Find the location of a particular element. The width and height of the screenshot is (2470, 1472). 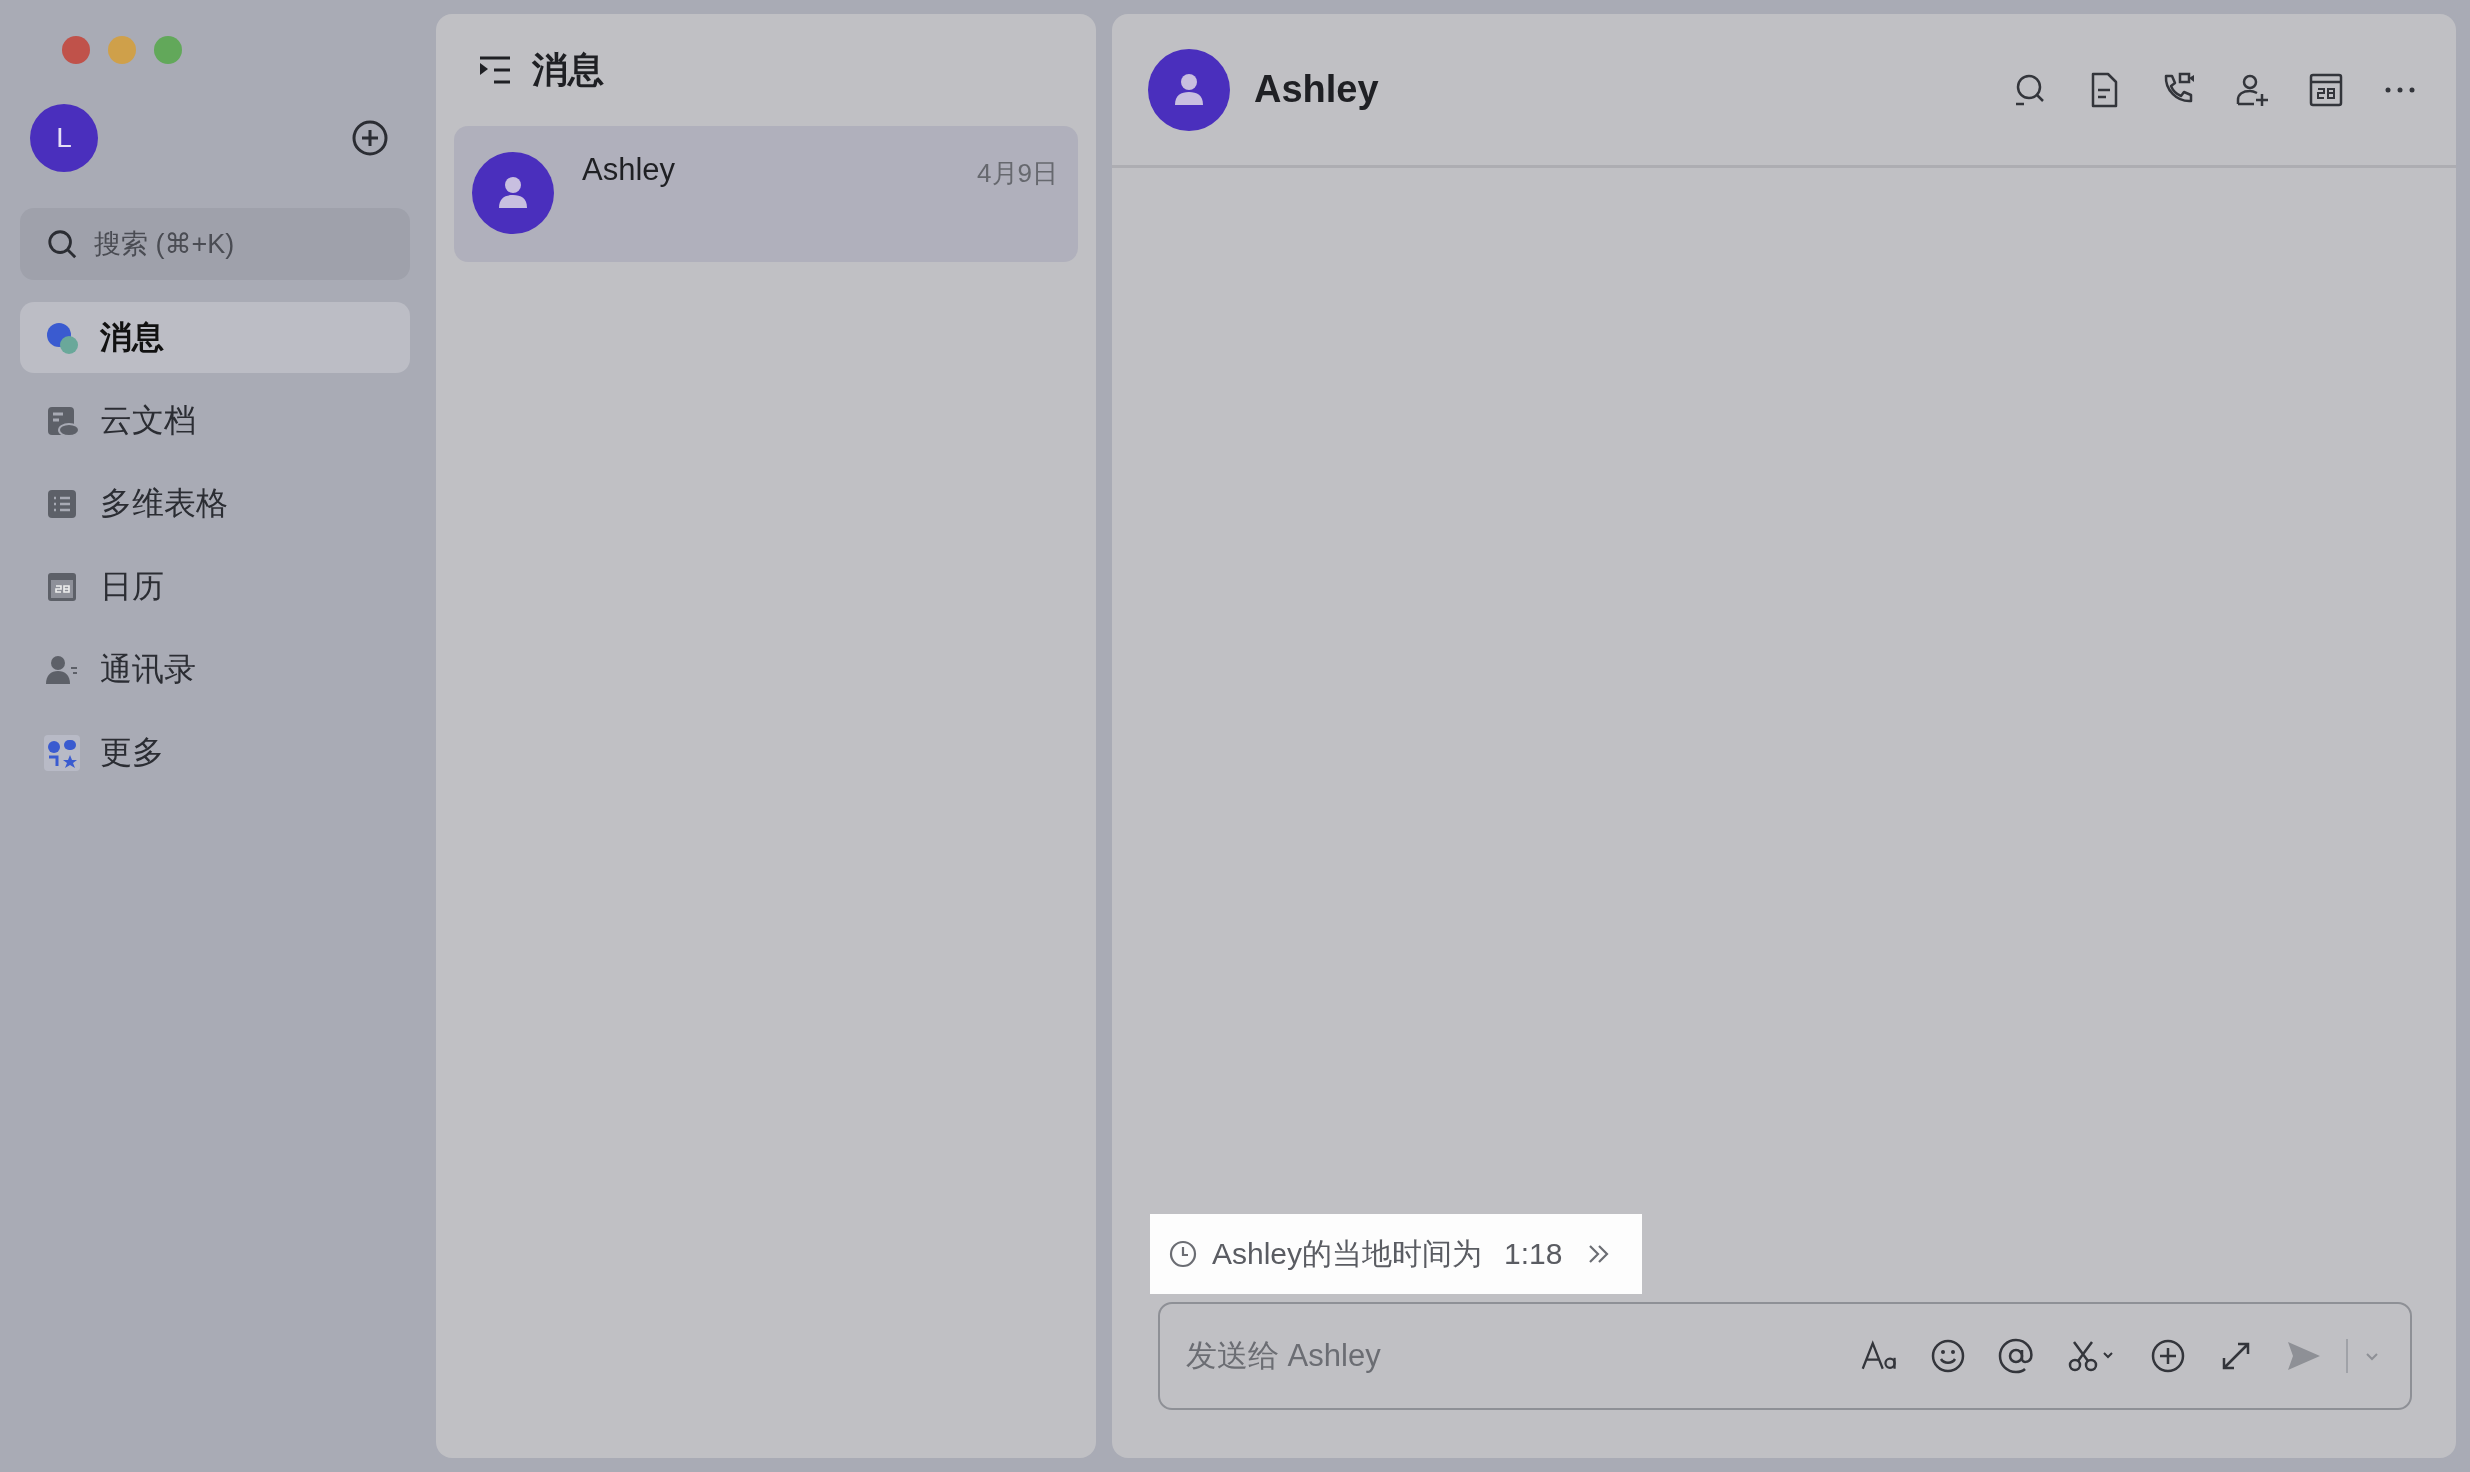

local-time-banner: Ashley的当地时间为 1:18 is located at coordinates (1396, 1254).